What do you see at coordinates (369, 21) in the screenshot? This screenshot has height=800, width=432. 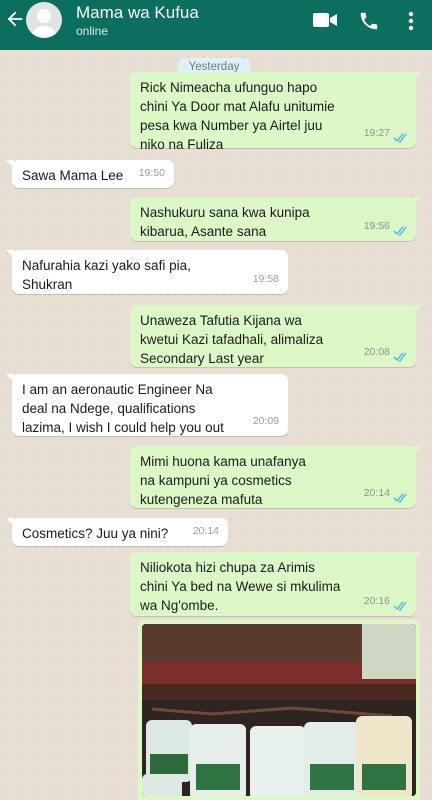 I see `phone-icon` at bounding box center [369, 21].